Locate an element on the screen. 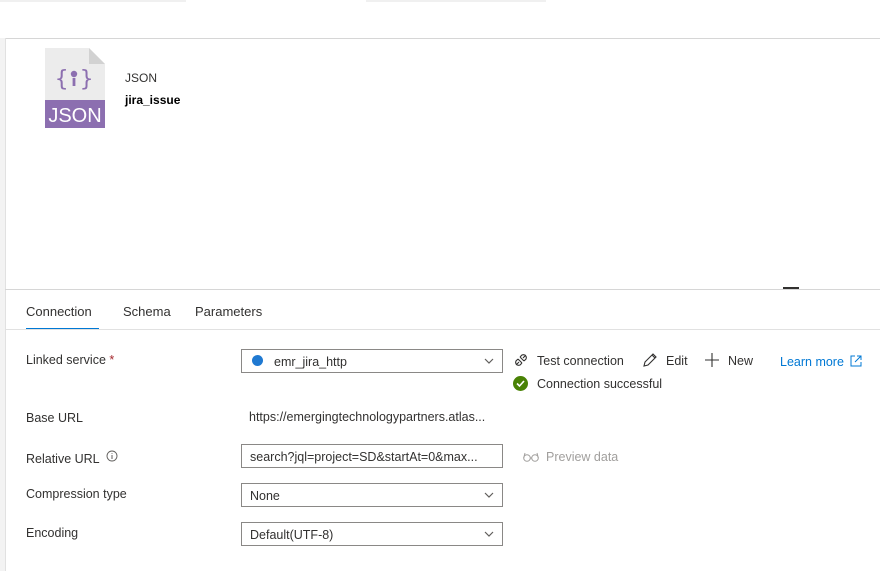 Image resolution: width=880 pixels, height=571 pixels. new-button: New is located at coordinates (731, 361).